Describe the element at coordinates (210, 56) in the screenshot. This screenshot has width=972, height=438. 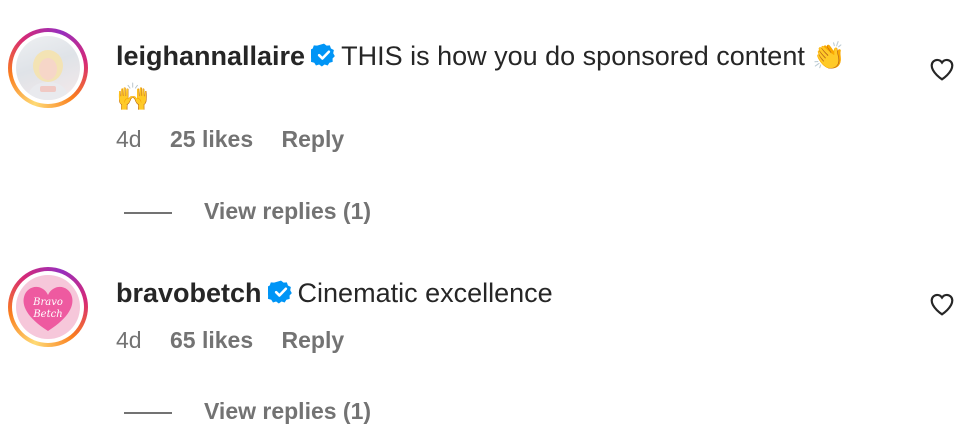
I see `username-link: leighannallaire` at that location.